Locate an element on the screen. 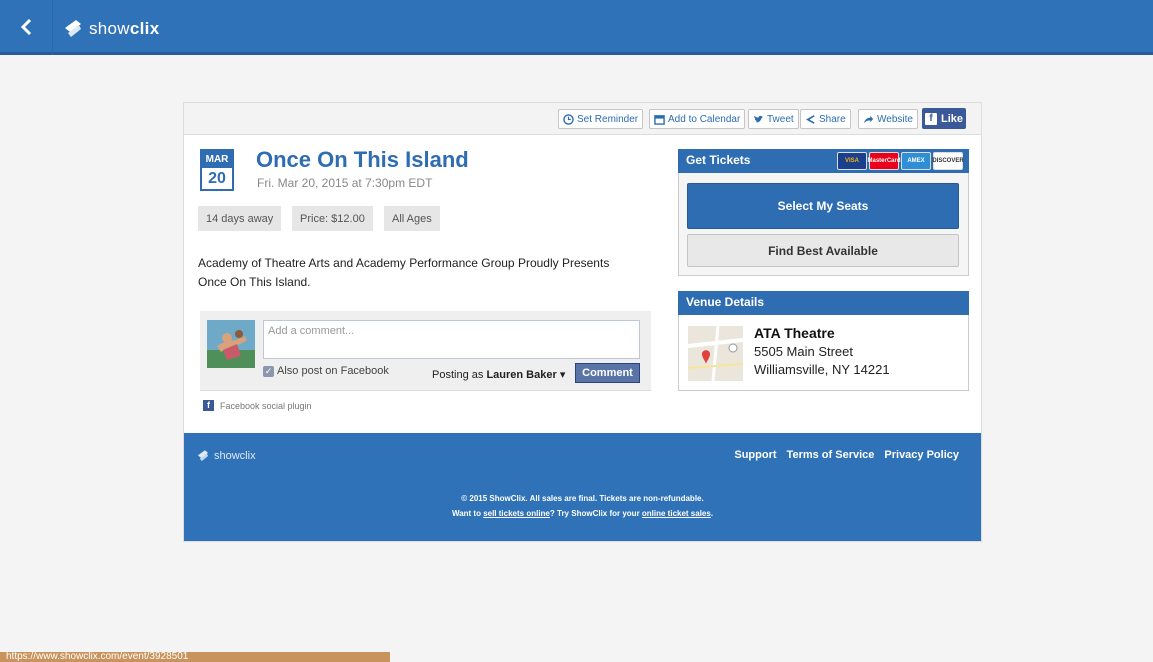 The height and width of the screenshot is (662, 1153). sell-text-b: ? Try ShowClix for your is located at coordinates (595, 513).